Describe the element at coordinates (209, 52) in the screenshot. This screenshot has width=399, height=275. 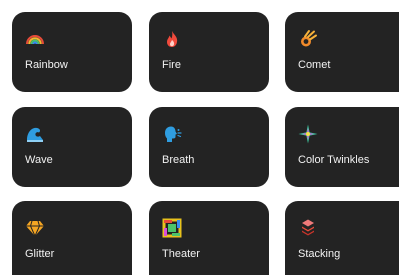
I see `effect-tile-fire: Fire` at that location.